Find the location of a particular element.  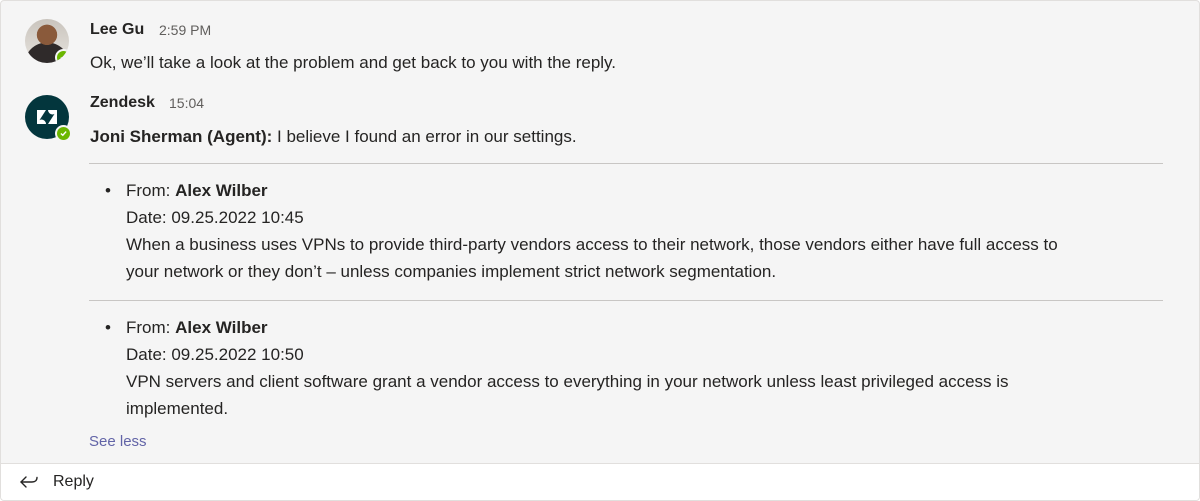

item-text-line: implemented. is located at coordinates (177, 408).